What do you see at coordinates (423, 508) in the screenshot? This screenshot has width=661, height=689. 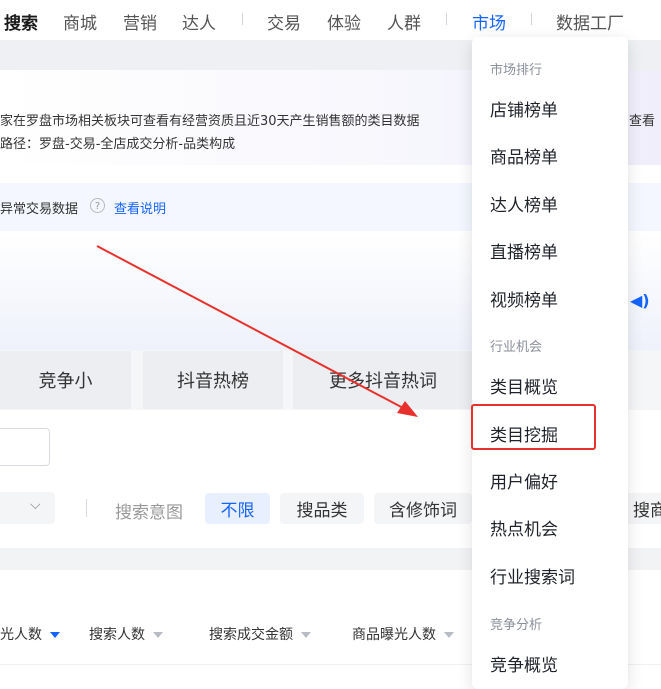 I see `filter-with-modifier: 含修饰词` at bounding box center [423, 508].